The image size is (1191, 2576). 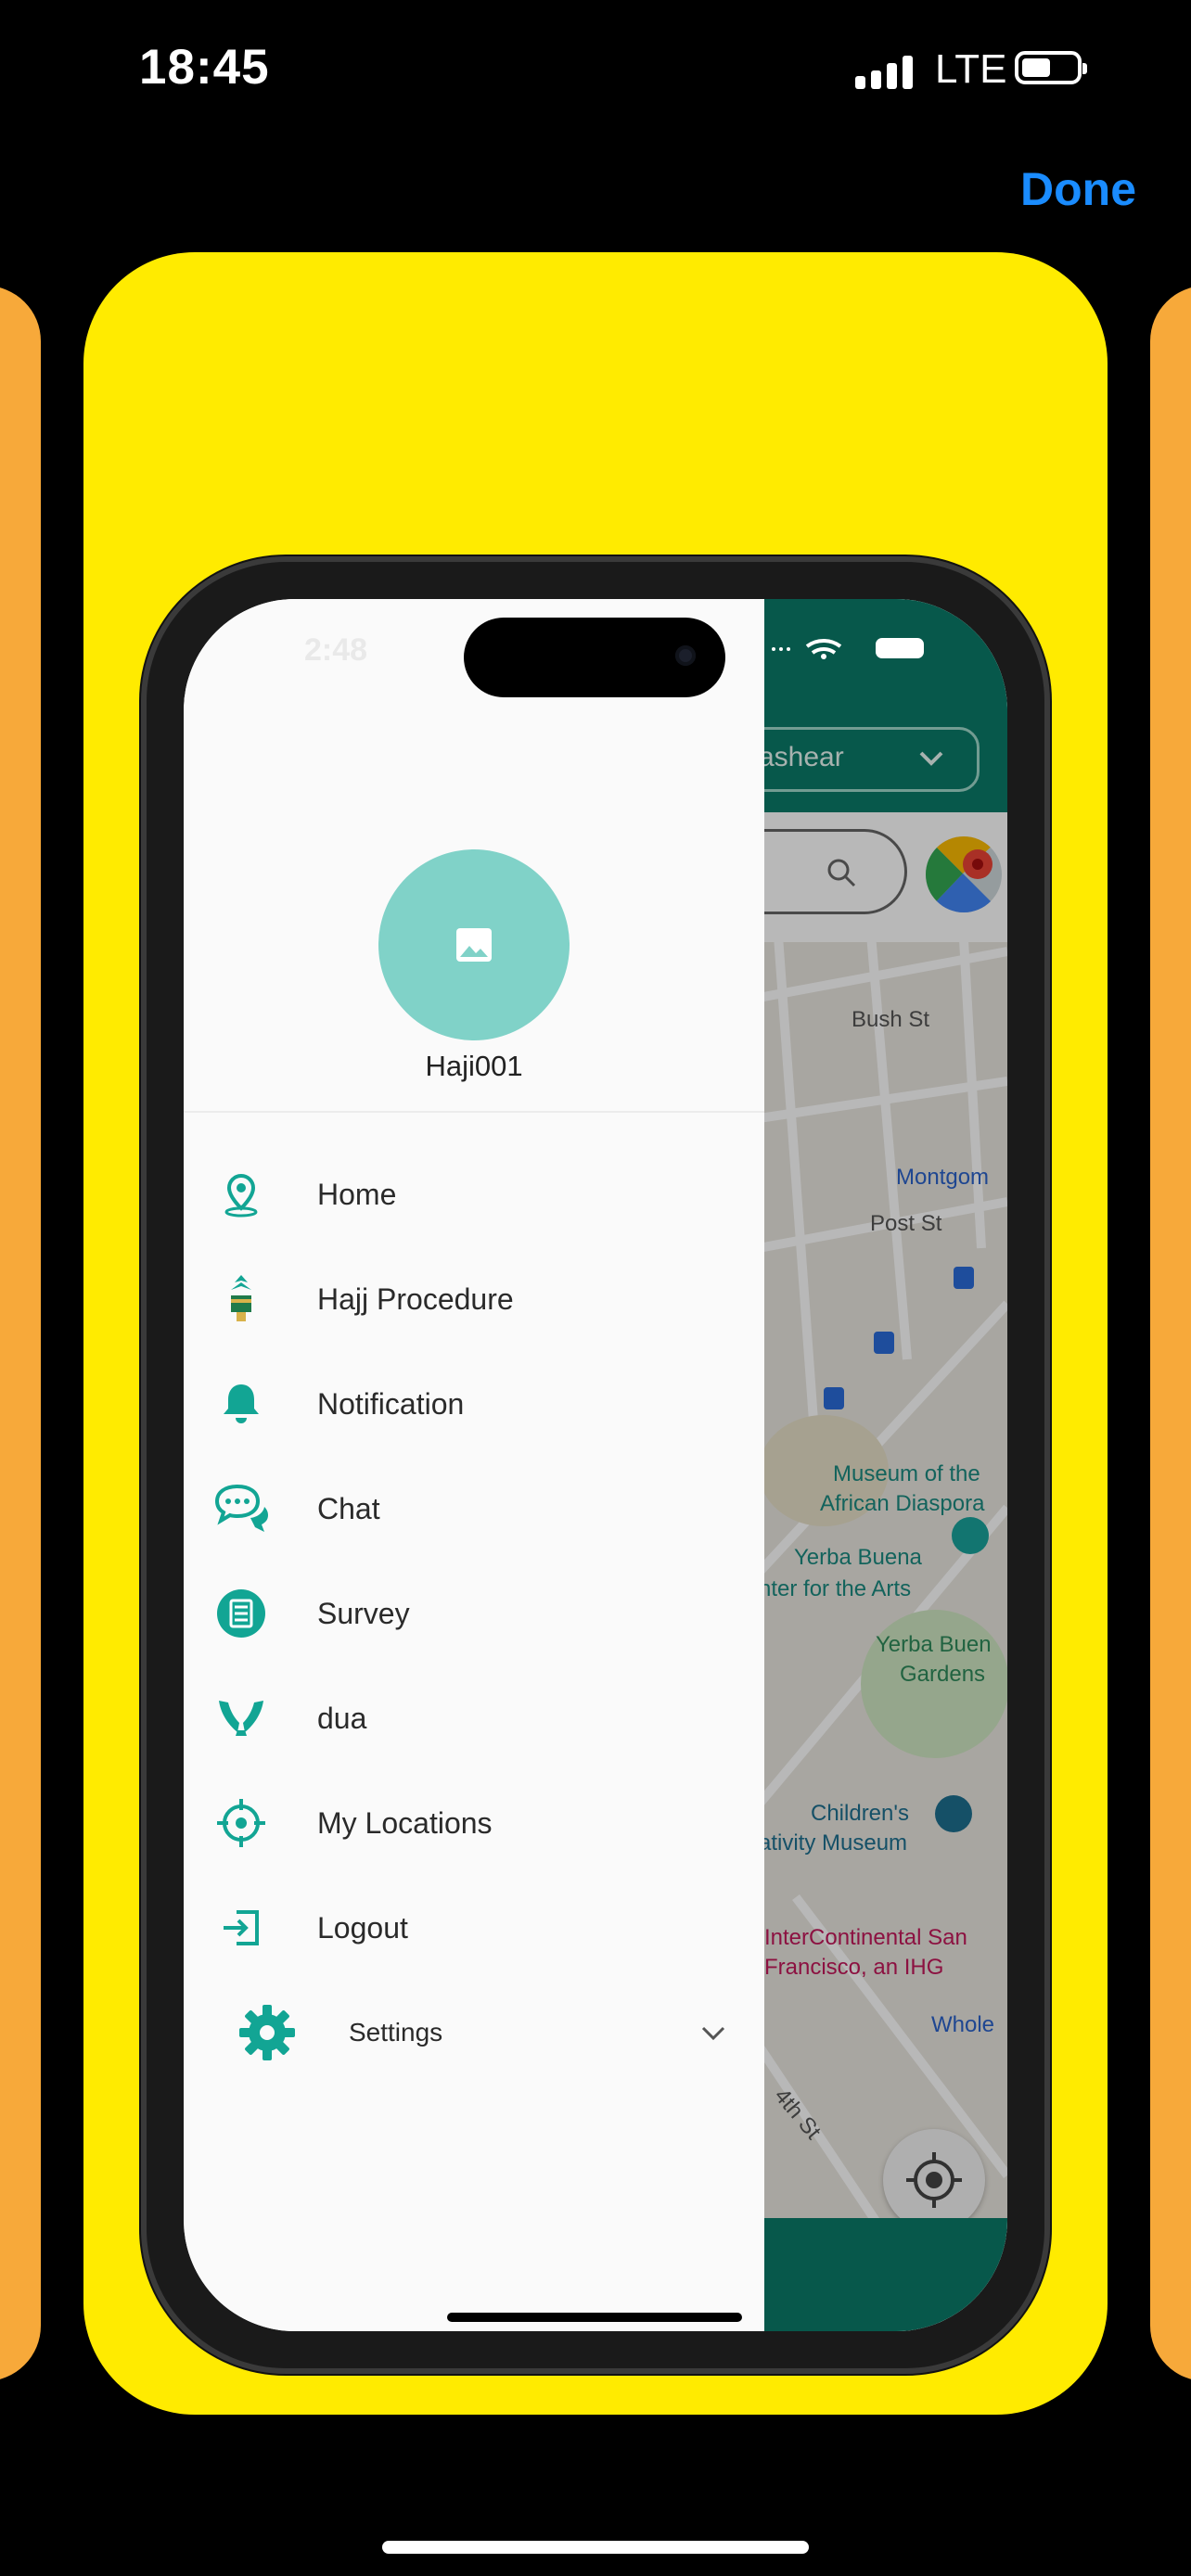 What do you see at coordinates (396, 2033) in the screenshot?
I see `settings-label: Settings` at bounding box center [396, 2033].